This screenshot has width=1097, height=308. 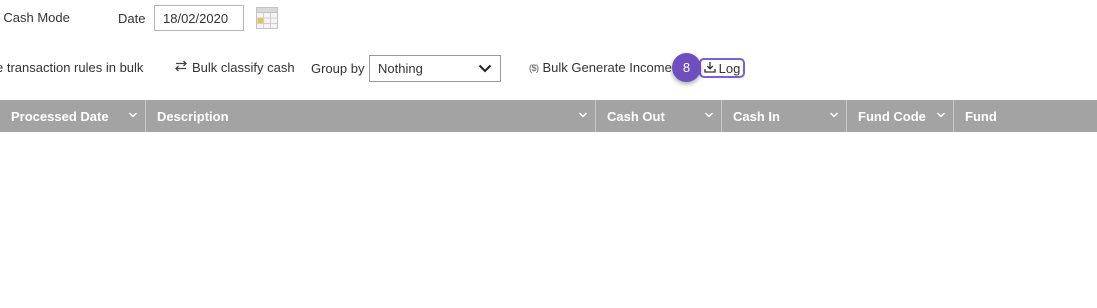 What do you see at coordinates (981, 116) in the screenshot?
I see `column-label: Fund` at bounding box center [981, 116].